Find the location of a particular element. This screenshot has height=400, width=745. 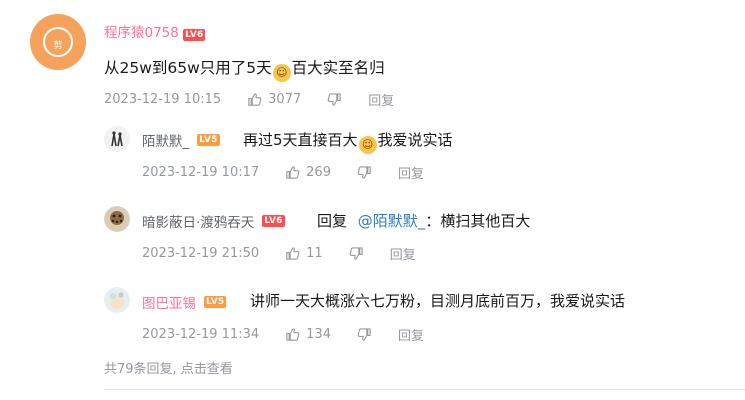

like-count: 269 is located at coordinates (318, 172).